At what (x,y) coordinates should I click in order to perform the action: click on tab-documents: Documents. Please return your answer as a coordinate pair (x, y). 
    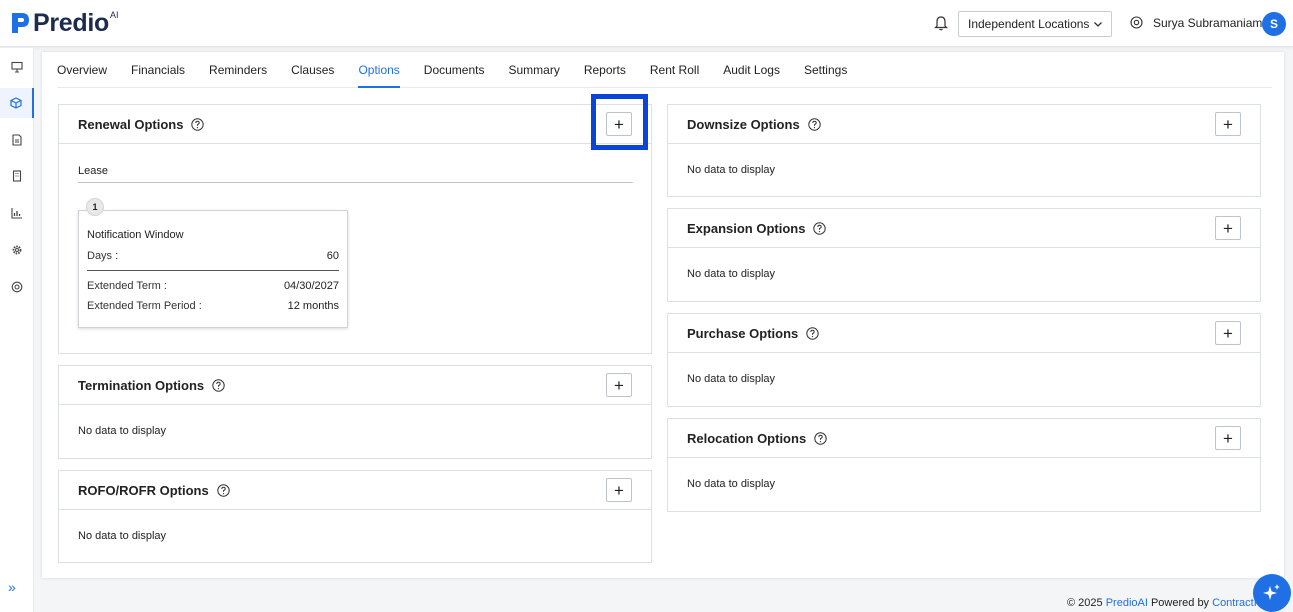
    Looking at the image, I should click on (454, 70).